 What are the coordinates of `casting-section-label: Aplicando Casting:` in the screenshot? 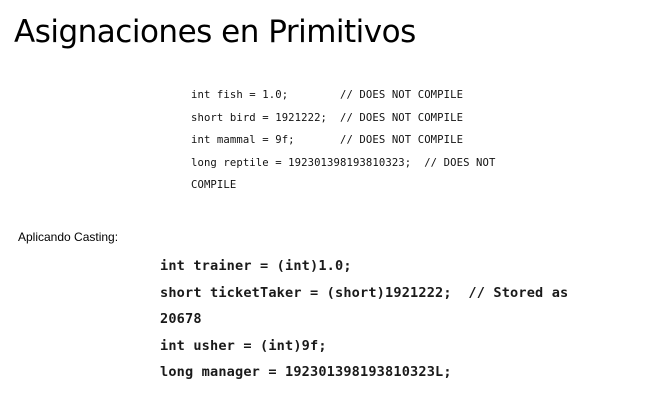 It's located at (68, 237).